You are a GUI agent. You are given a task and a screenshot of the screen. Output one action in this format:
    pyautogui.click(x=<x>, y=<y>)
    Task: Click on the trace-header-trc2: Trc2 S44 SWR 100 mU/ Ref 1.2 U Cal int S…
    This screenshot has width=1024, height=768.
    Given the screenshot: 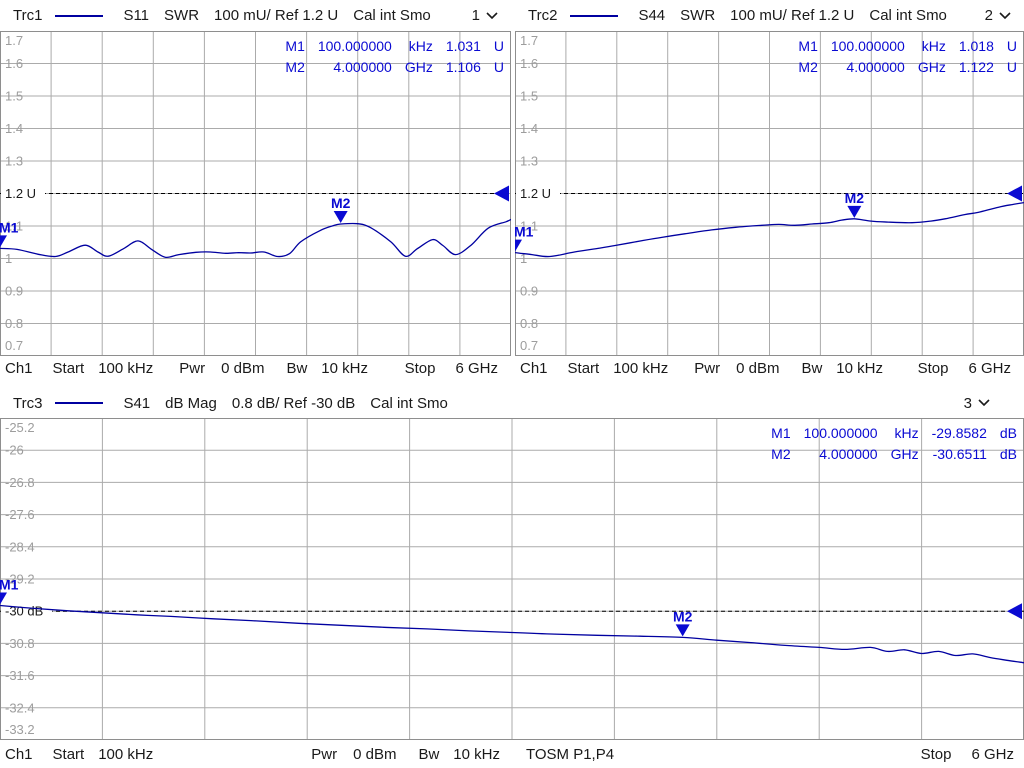 What is the action you would take?
    pyautogui.click(x=769, y=15)
    